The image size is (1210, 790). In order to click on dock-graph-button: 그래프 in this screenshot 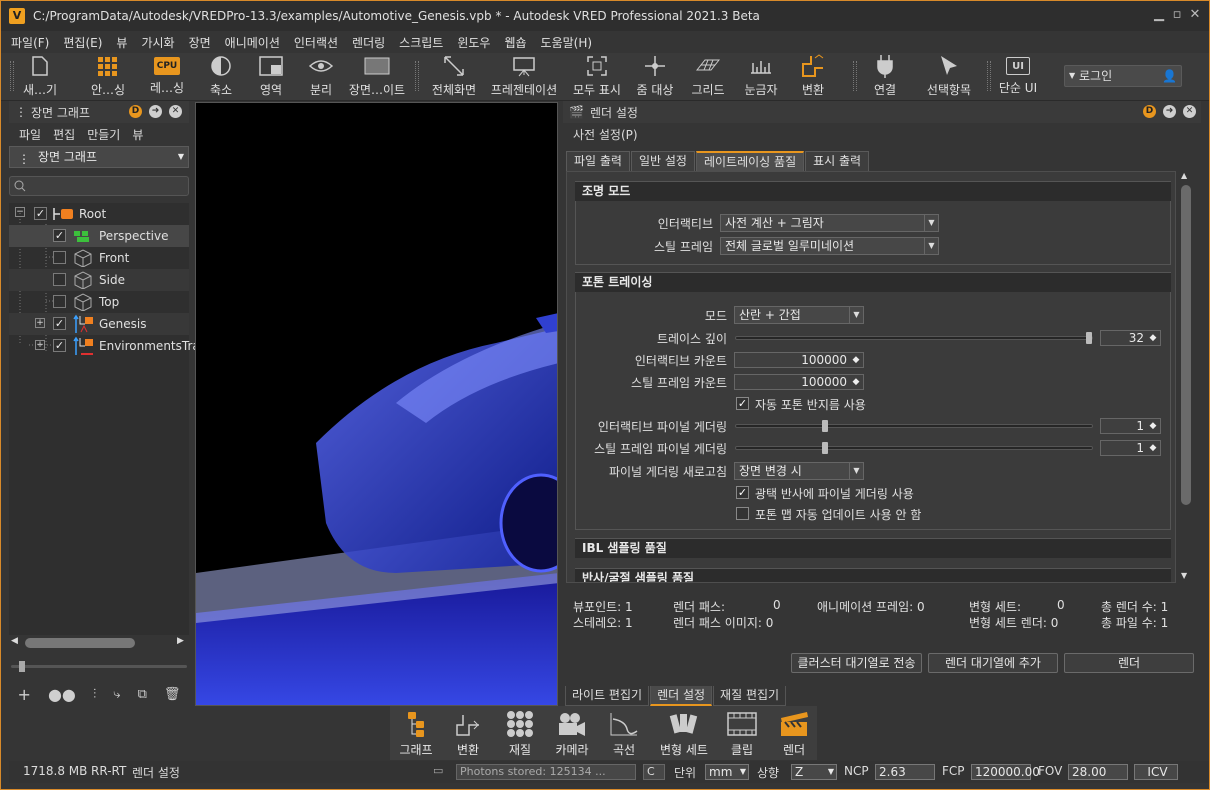, I will do `click(416, 733)`.